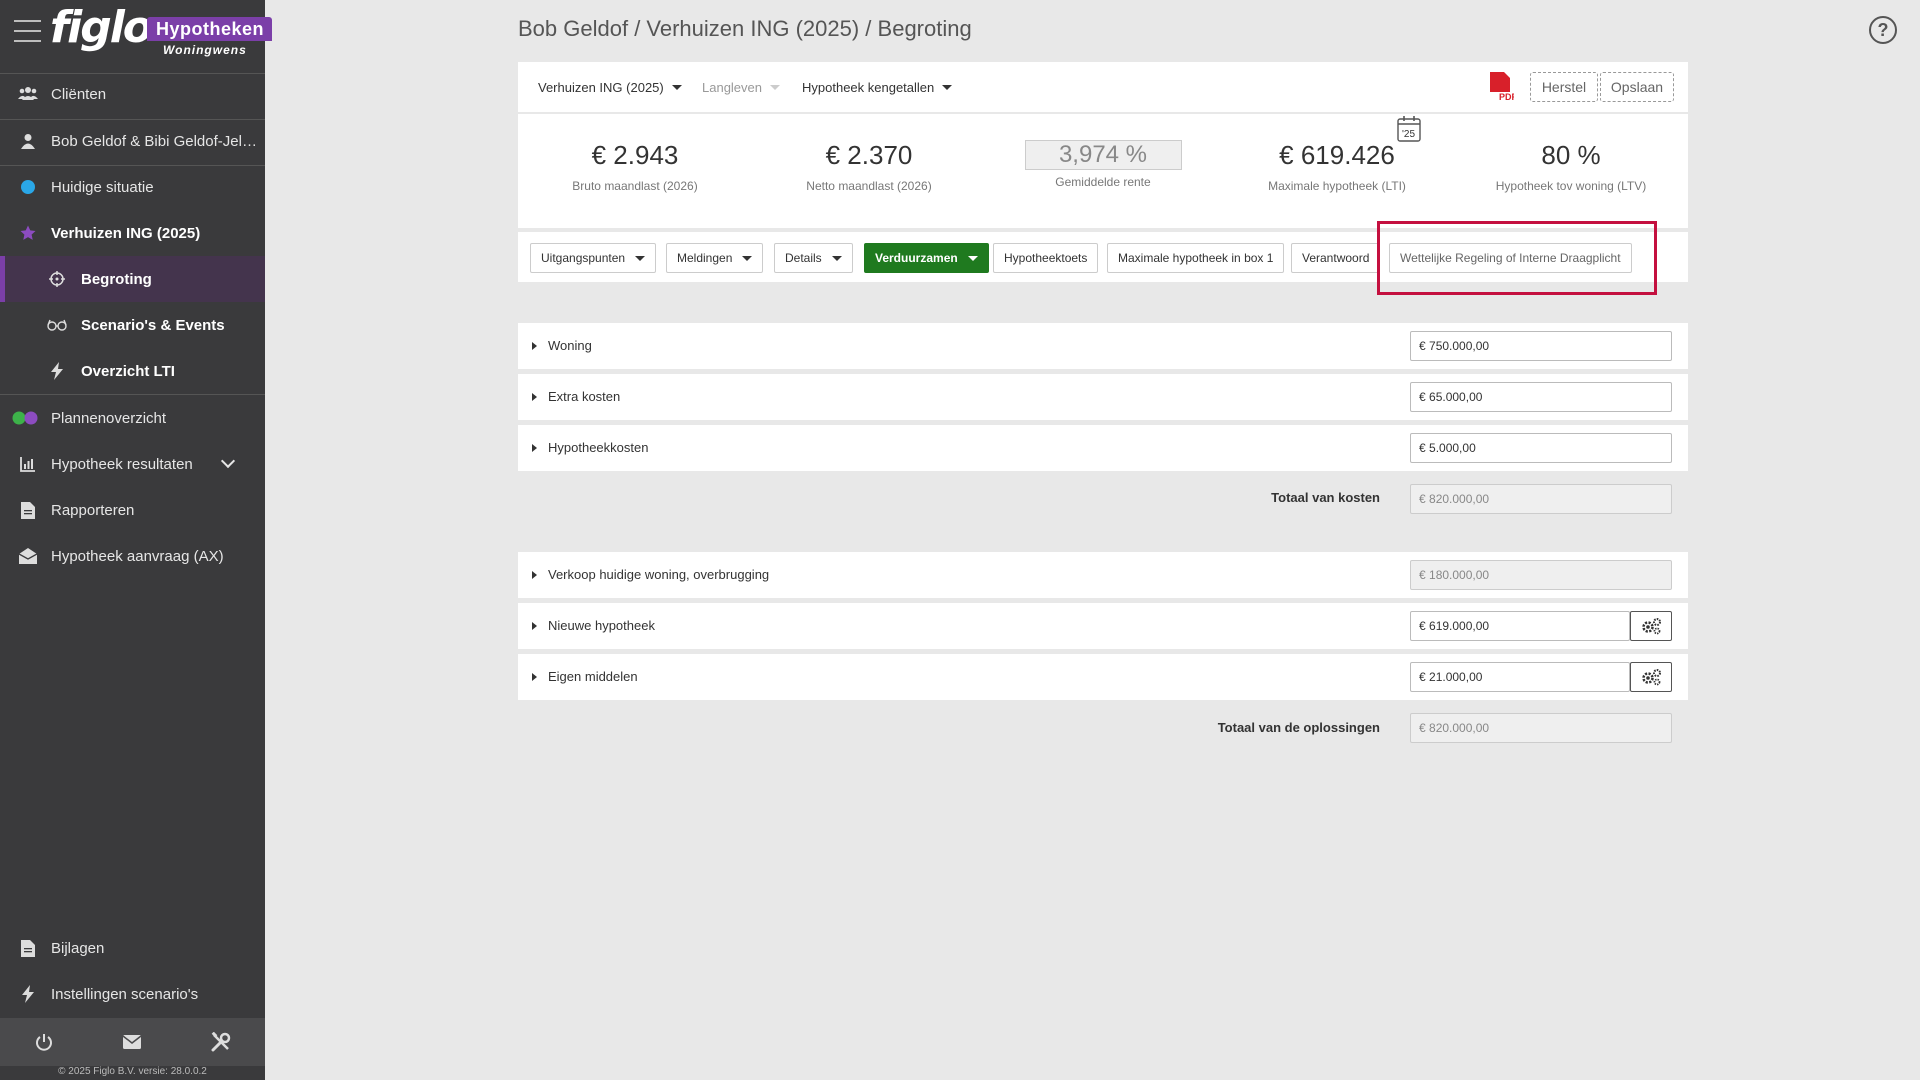 This screenshot has height=1080, width=1920. What do you see at coordinates (132, 418) in the screenshot?
I see `sidebar-item-plannenoverzicht: Plannenoverzicht` at bounding box center [132, 418].